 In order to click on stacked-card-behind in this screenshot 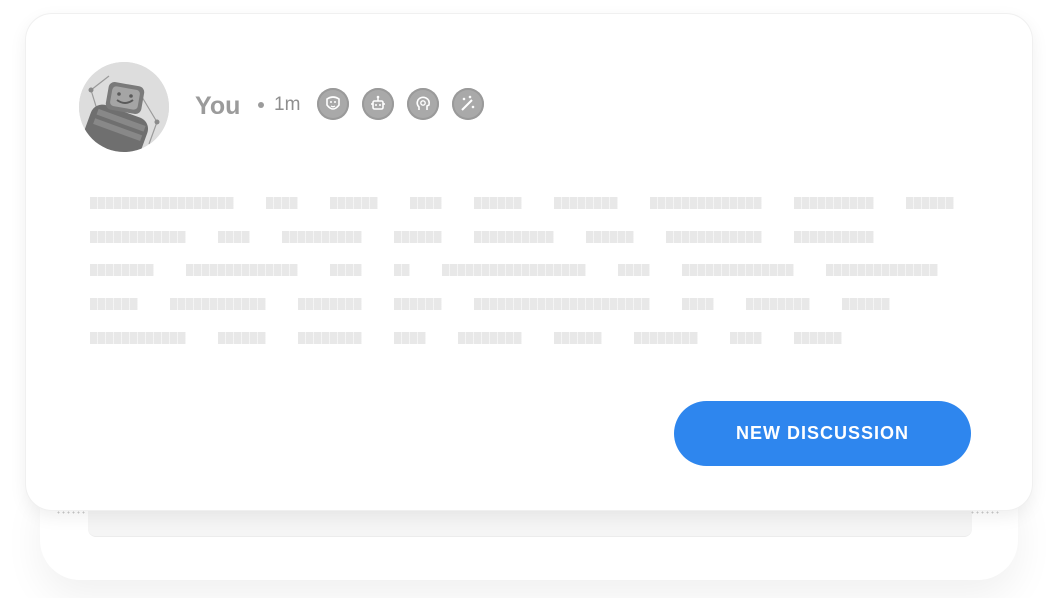, I will do `click(530, 523)`.